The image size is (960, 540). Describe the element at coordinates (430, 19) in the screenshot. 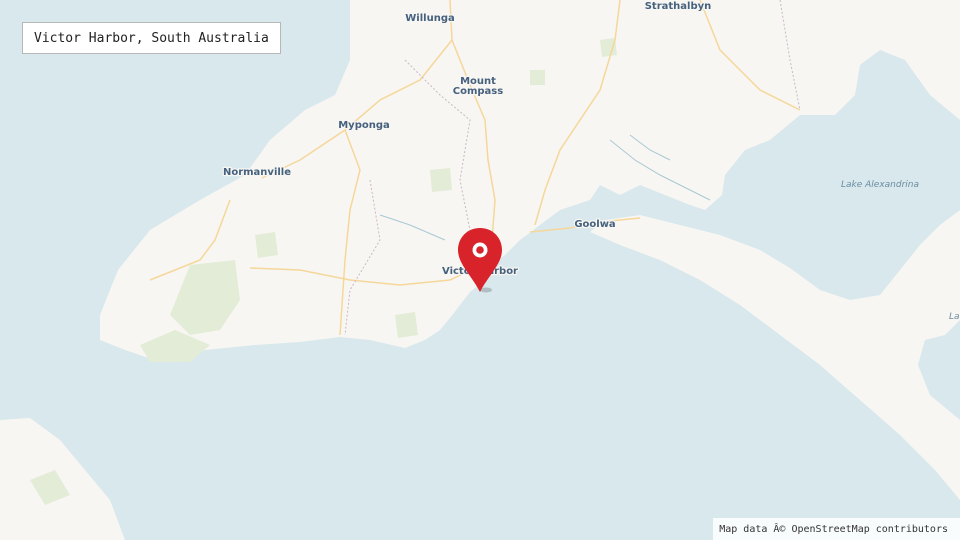

I see `place-willunga: Willunga` at that location.